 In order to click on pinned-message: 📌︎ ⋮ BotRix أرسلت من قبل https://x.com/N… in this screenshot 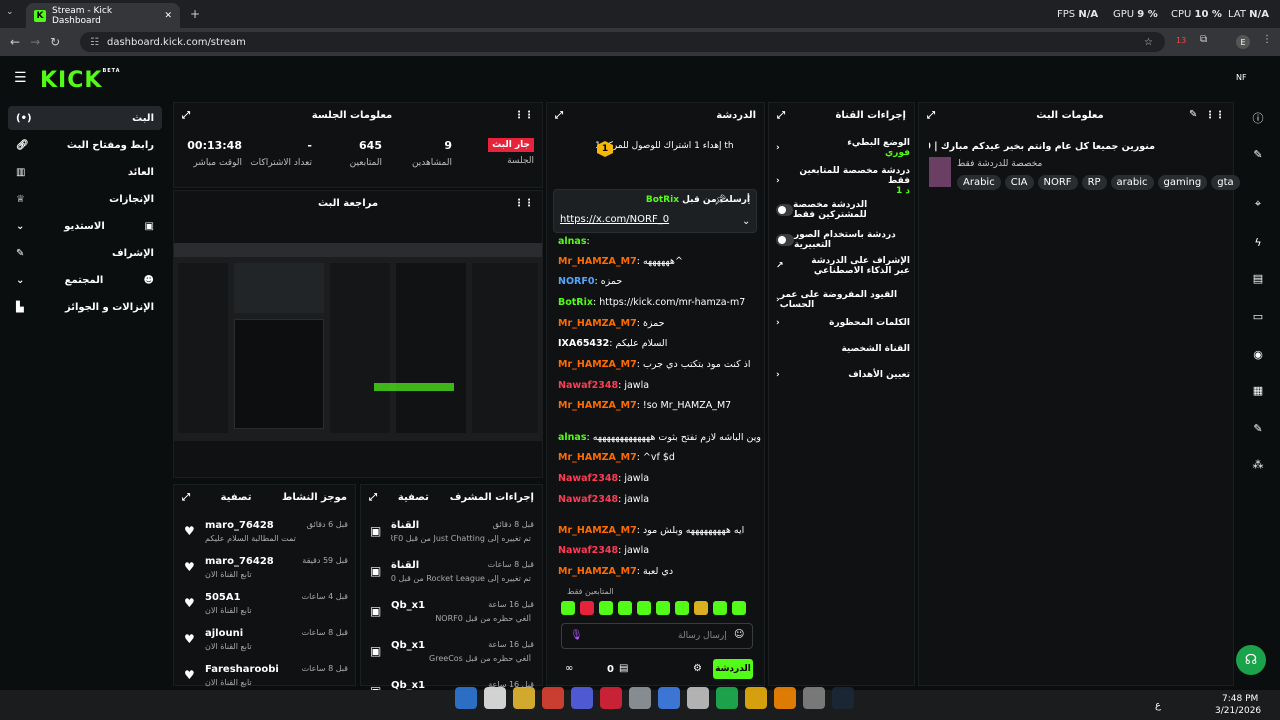, I will do `click(655, 211)`.